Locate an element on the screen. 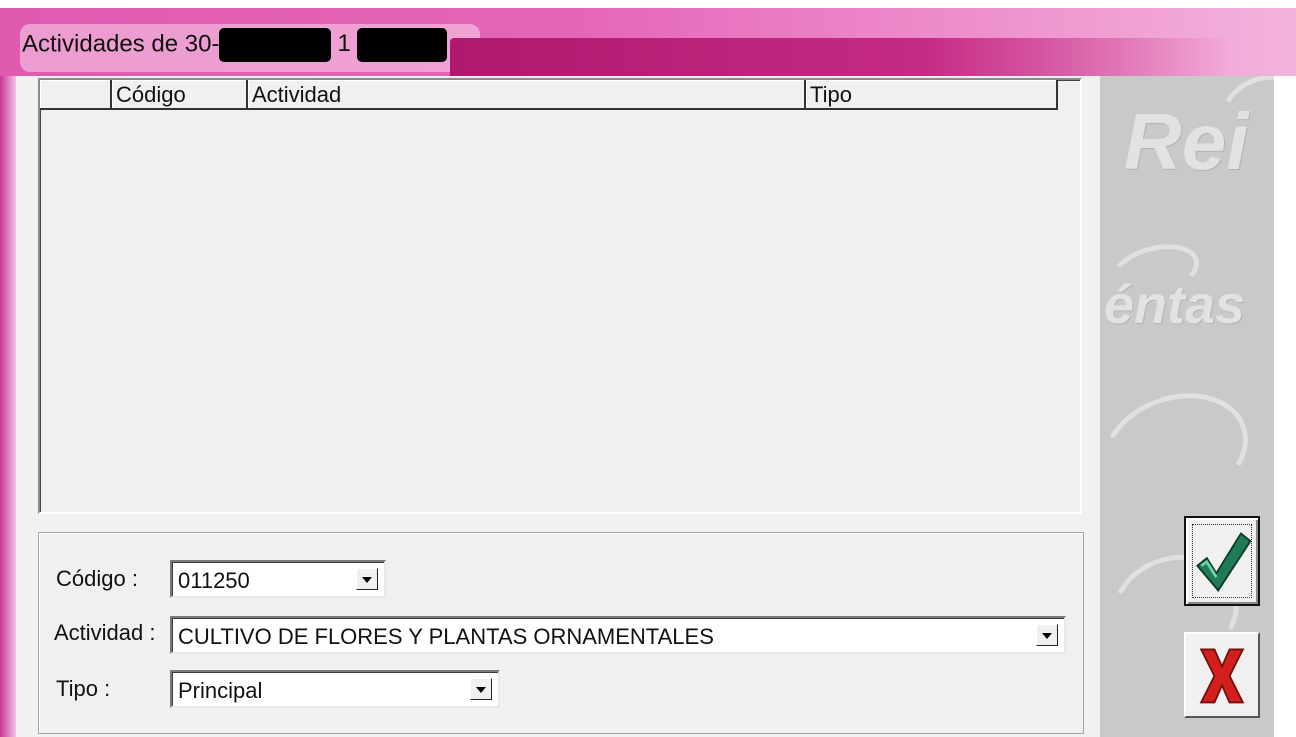 This screenshot has width=1296, height=737. window-frame-right is located at coordinates (1285, 406).